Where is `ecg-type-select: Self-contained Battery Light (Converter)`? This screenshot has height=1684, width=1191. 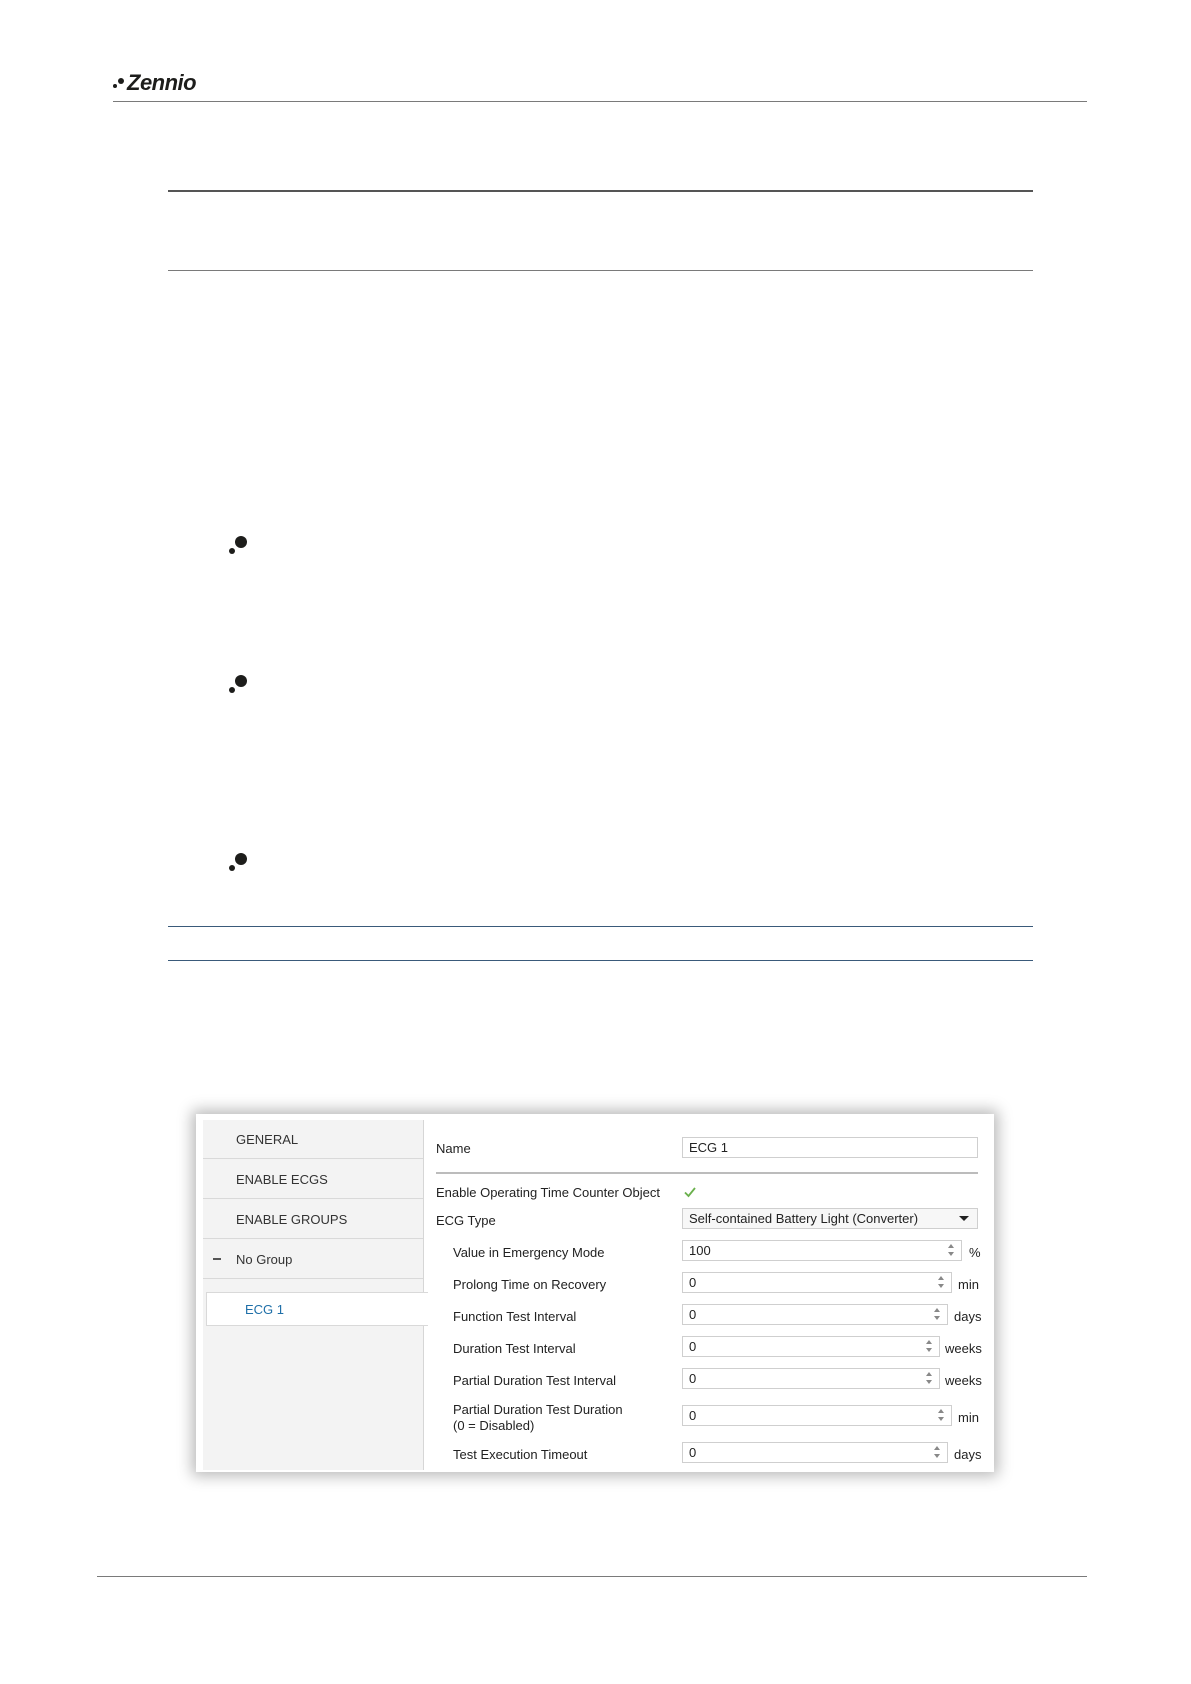
ecg-type-select: Self-contained Battery Light (Converter) is located at coordinates (830, 1218).